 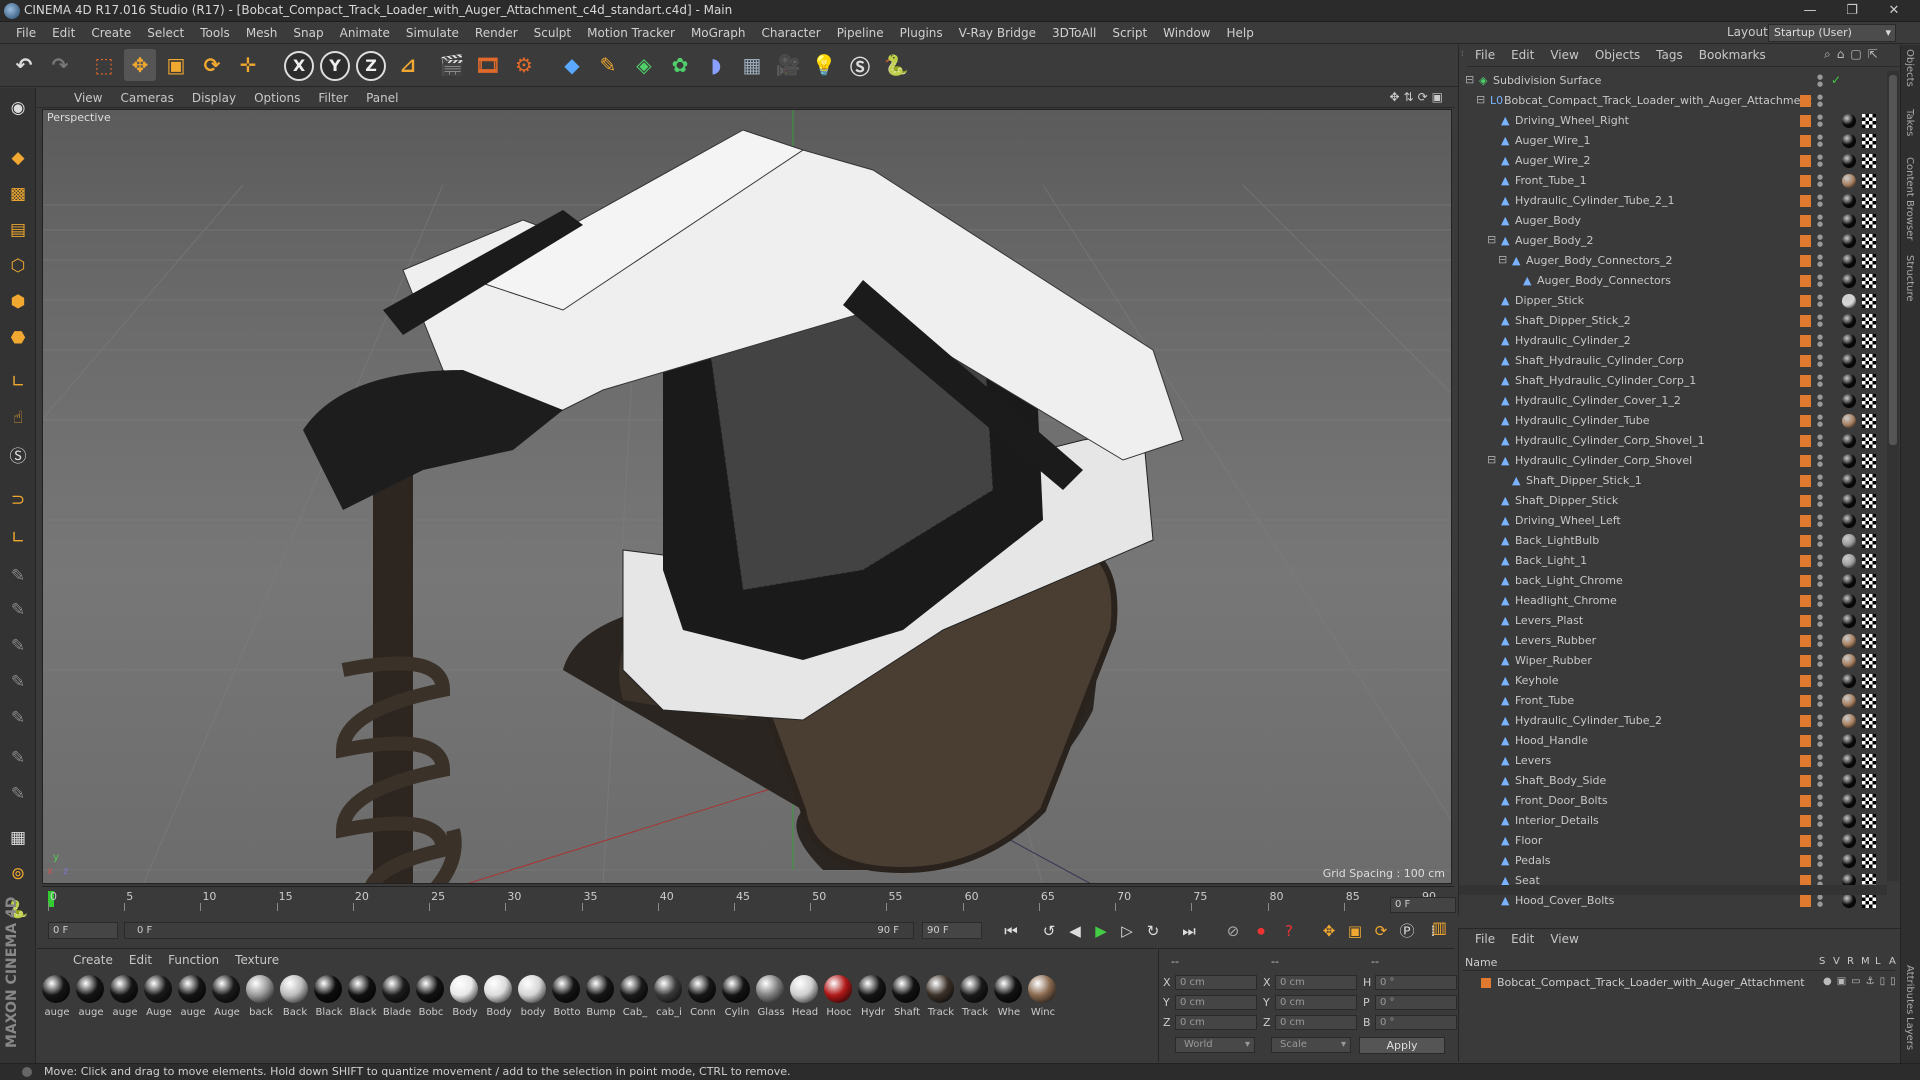 I want to click on material-swatch: back, so click(x=260, y=996).